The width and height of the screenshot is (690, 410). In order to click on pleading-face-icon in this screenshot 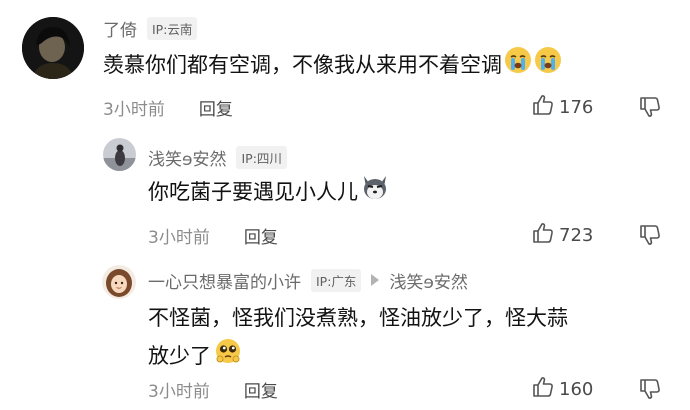, I will do `click(228, 357)`.